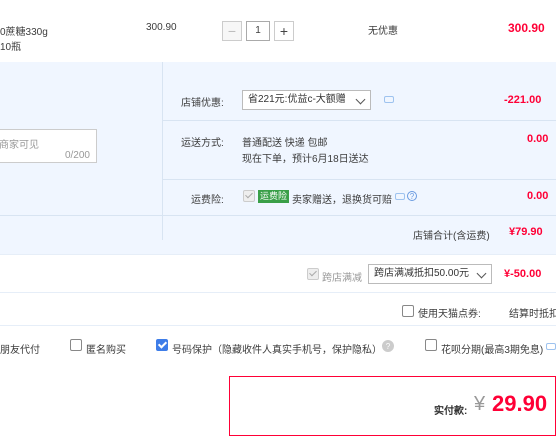 This screenshot has width=556, height=436. Describe the element at coordinates (278, 273) in the screenshot. I see `cross-store-discount-row: 跨店满减 跨店满减抵扣50.00元 ¥-50.00` at that location.